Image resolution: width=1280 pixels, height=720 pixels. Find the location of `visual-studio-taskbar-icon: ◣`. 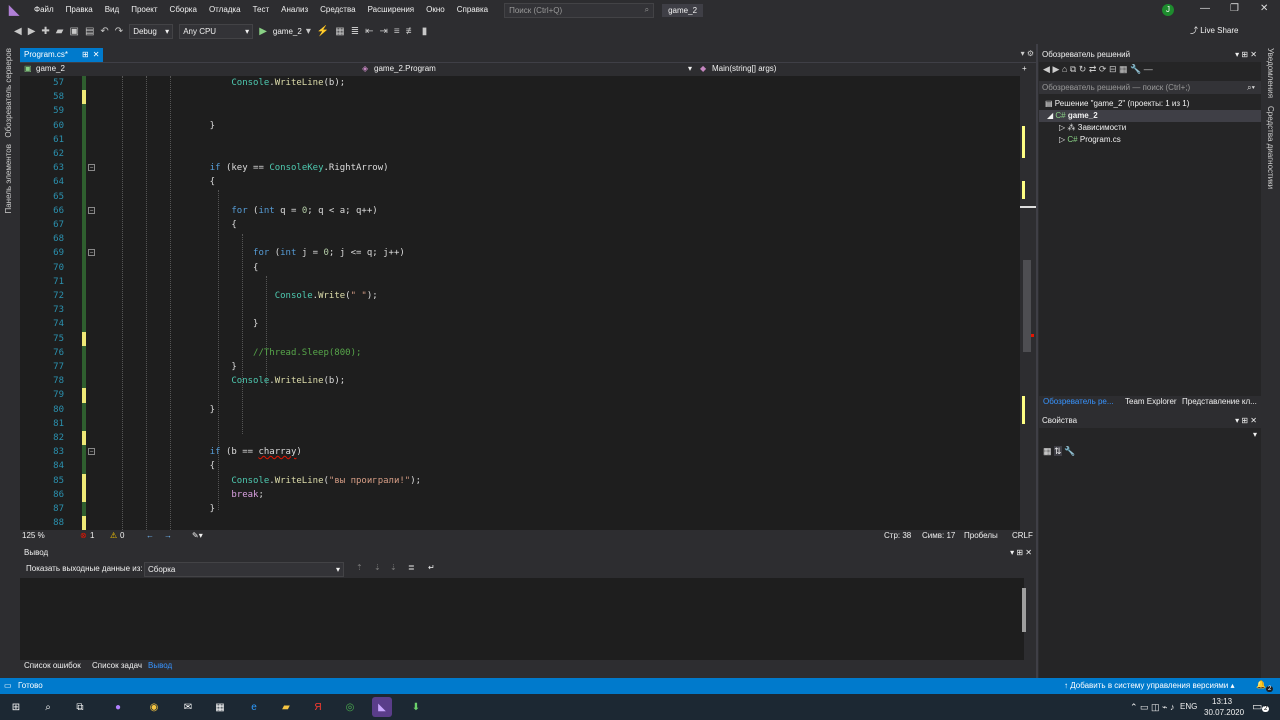

visual-studio-taskbar-icon: ◣ is located at coordinates (382, 707).